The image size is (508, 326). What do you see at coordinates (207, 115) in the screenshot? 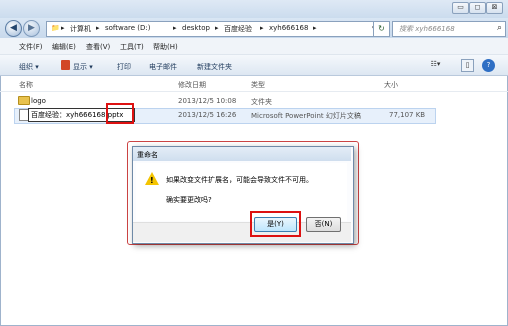
I see `file-modified: 2013/12/5 16:26` at bounding box center [207, 115].